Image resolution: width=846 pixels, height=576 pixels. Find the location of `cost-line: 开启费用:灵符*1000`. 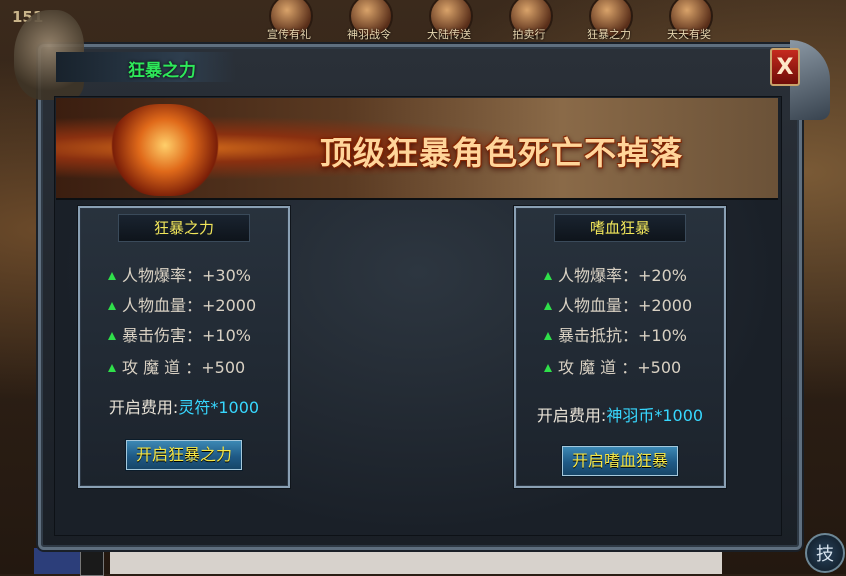

cost-line: 开启费用:灵符*1000 is located at coordinates (184, 406).